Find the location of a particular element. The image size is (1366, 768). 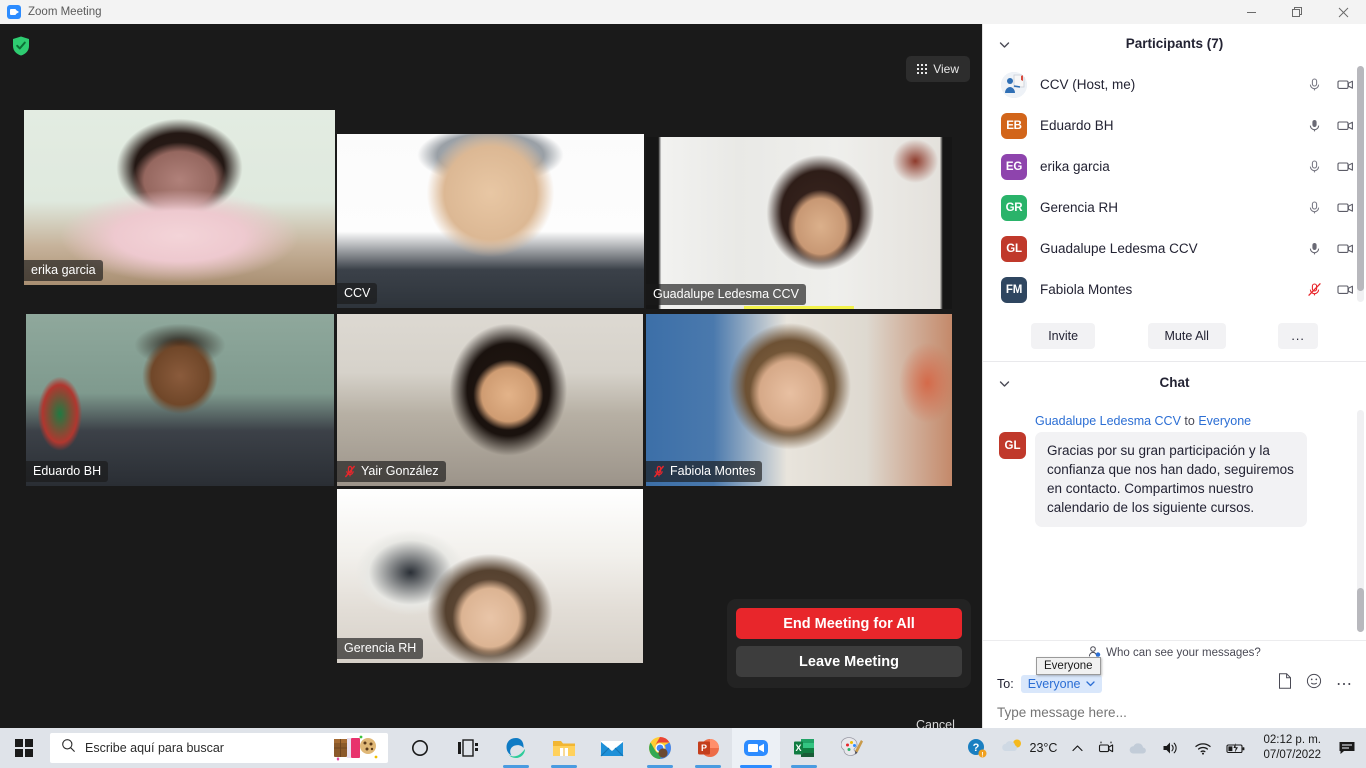

chat-scrollbar-thumb is located at coordinates (1360, 610).